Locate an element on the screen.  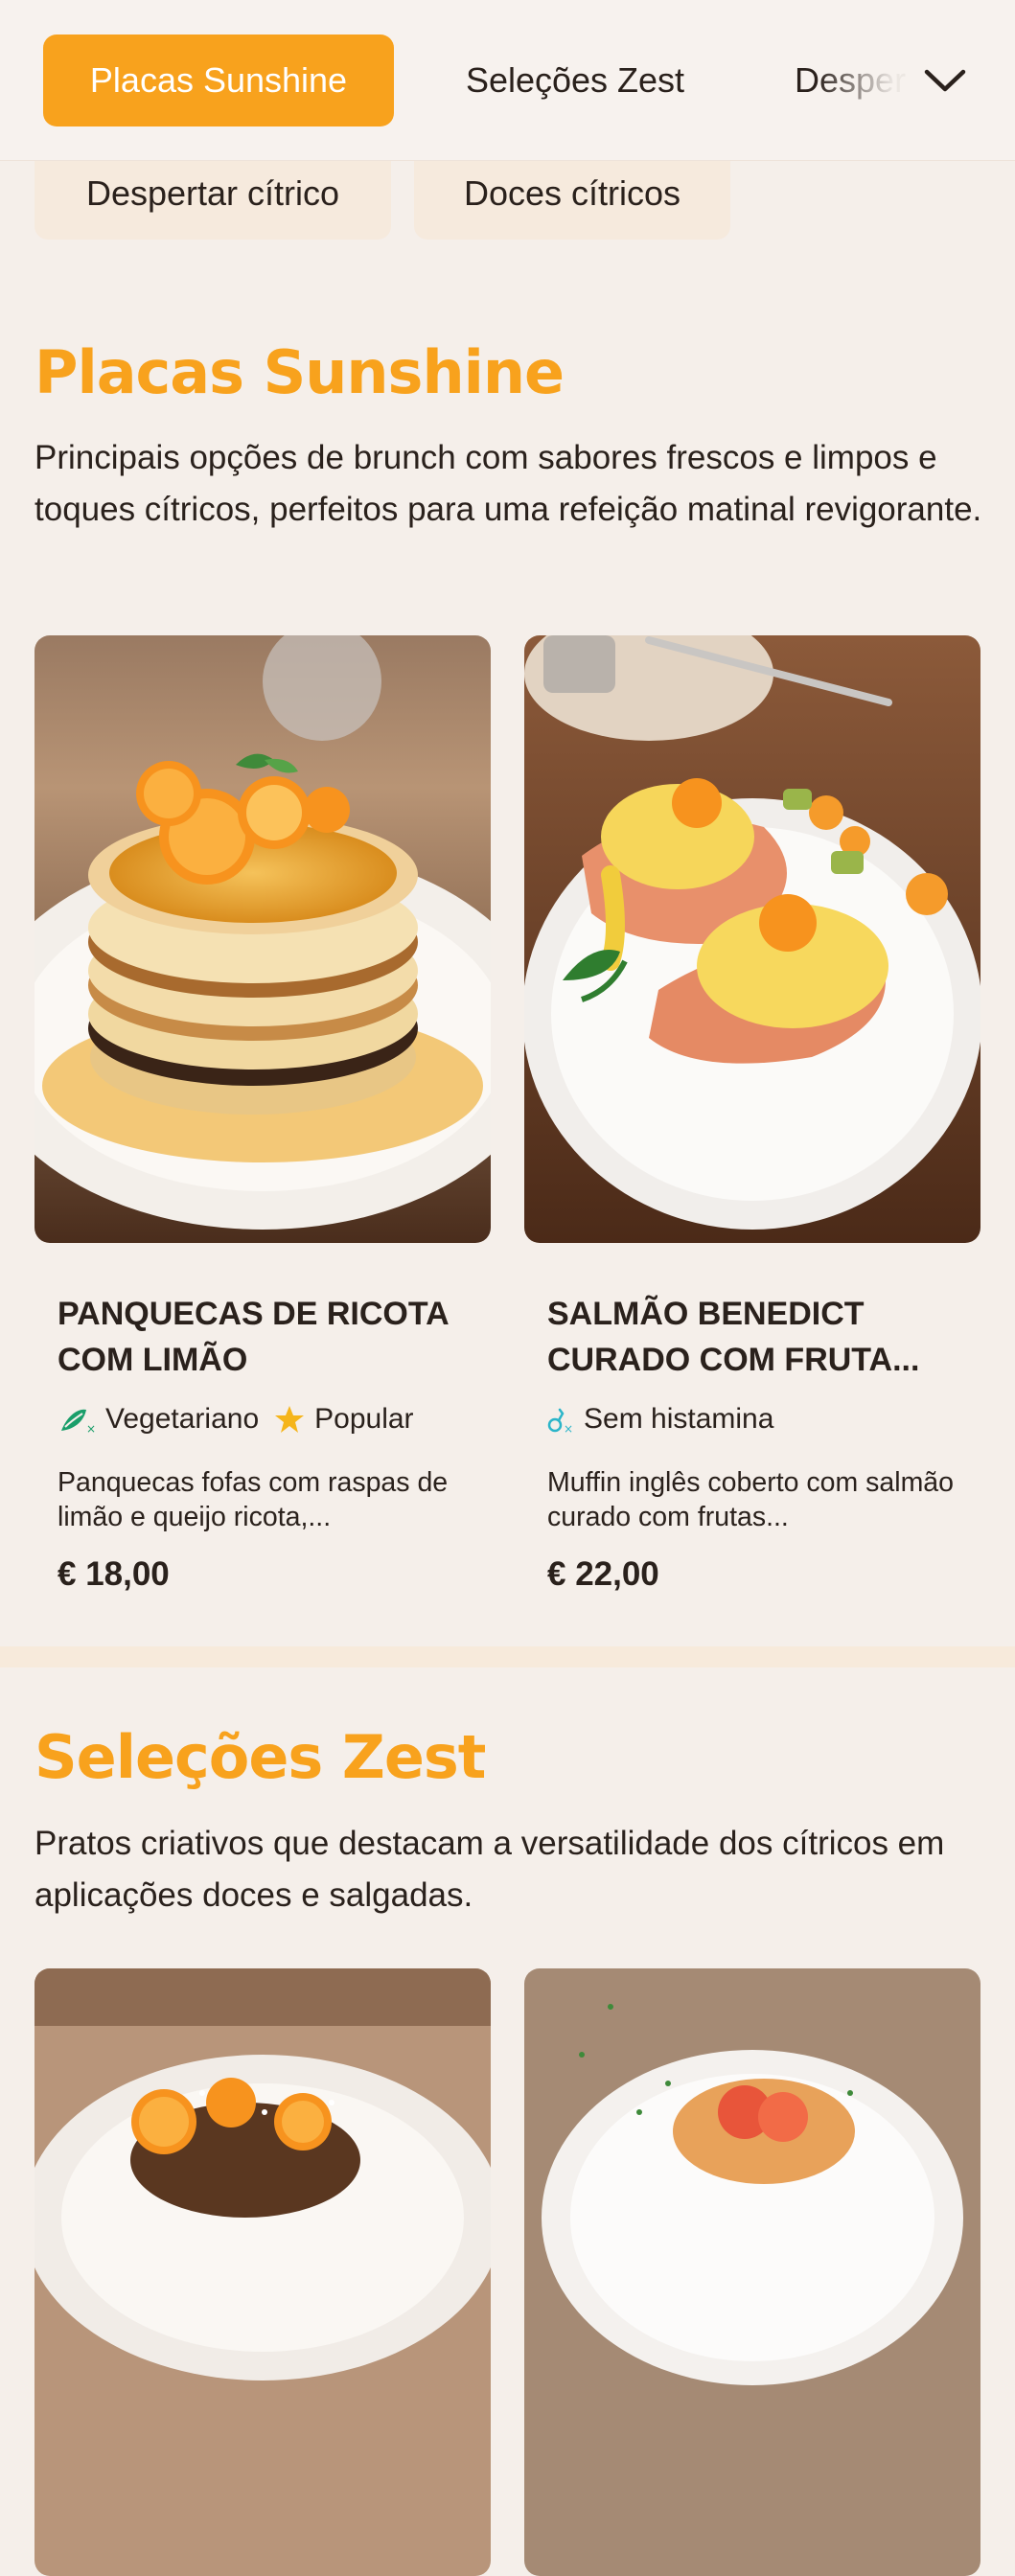
citrus-french-toast-photo is located at coordinates (263, 2272).